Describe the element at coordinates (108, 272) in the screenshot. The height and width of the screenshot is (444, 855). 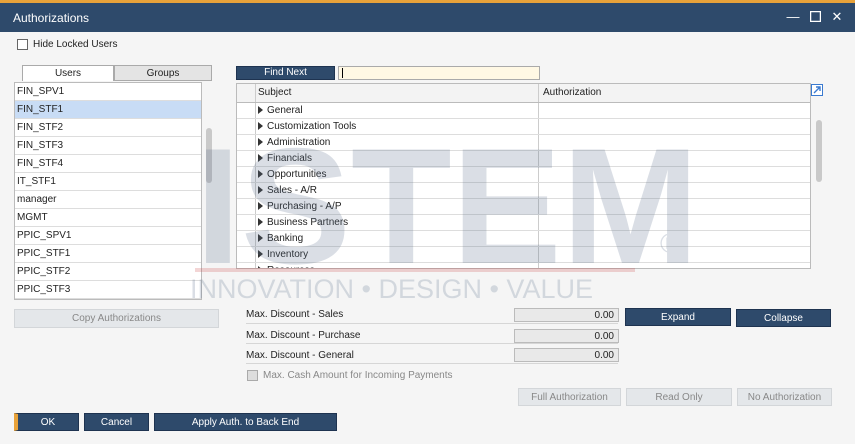
I see `user-row: PPIC_STF2` at that location.